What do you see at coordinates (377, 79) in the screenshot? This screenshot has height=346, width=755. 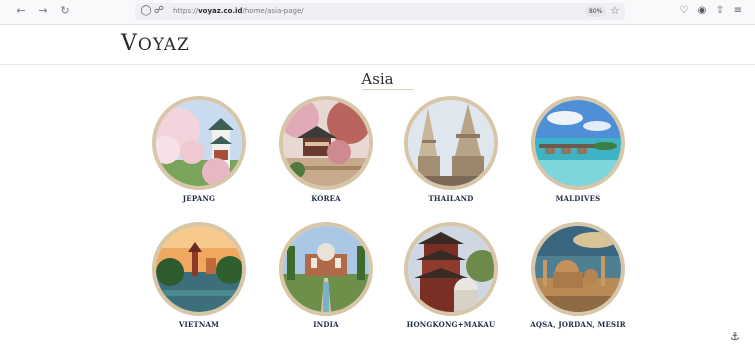 I see `page-title: Asia` at bounding box center [377, 79].